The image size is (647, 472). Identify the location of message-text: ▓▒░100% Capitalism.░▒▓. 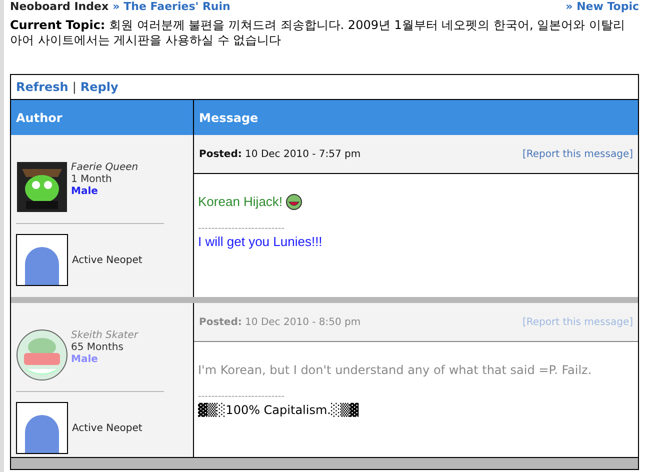
(279, 410).